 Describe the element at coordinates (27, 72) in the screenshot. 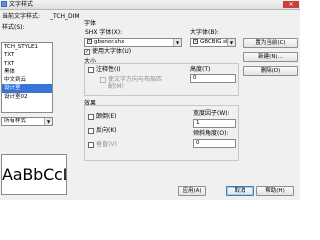

I see `style-list-item: 黑体` at that location.